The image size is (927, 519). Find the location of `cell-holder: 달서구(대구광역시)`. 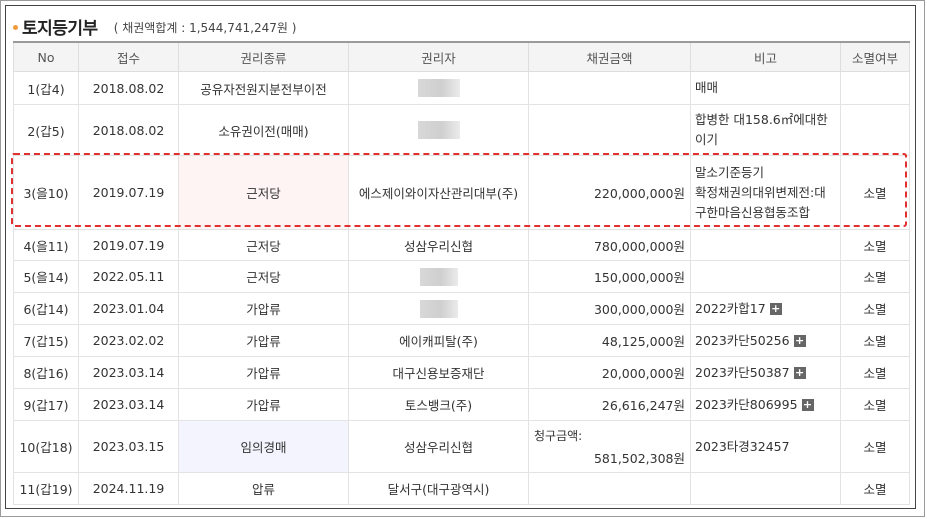

cell-holder: 달서구(대구광역시) is located at coordinates (438, 488).